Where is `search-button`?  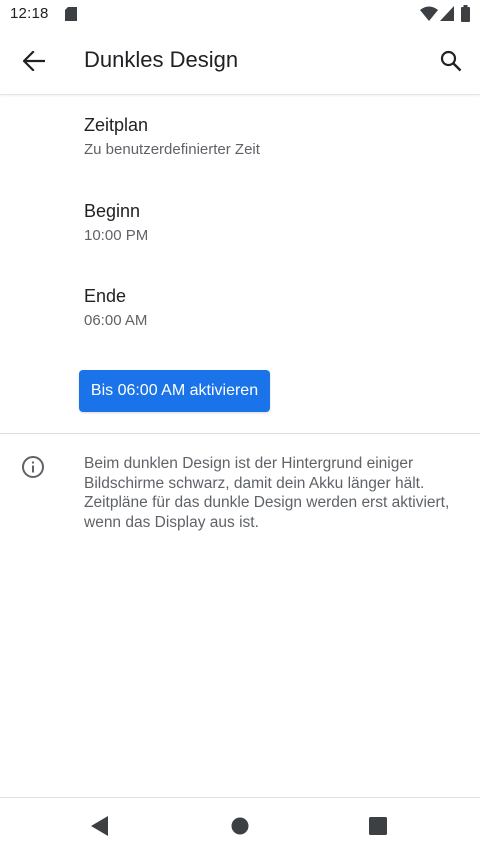
search-button is located at coordinates (451, 61).